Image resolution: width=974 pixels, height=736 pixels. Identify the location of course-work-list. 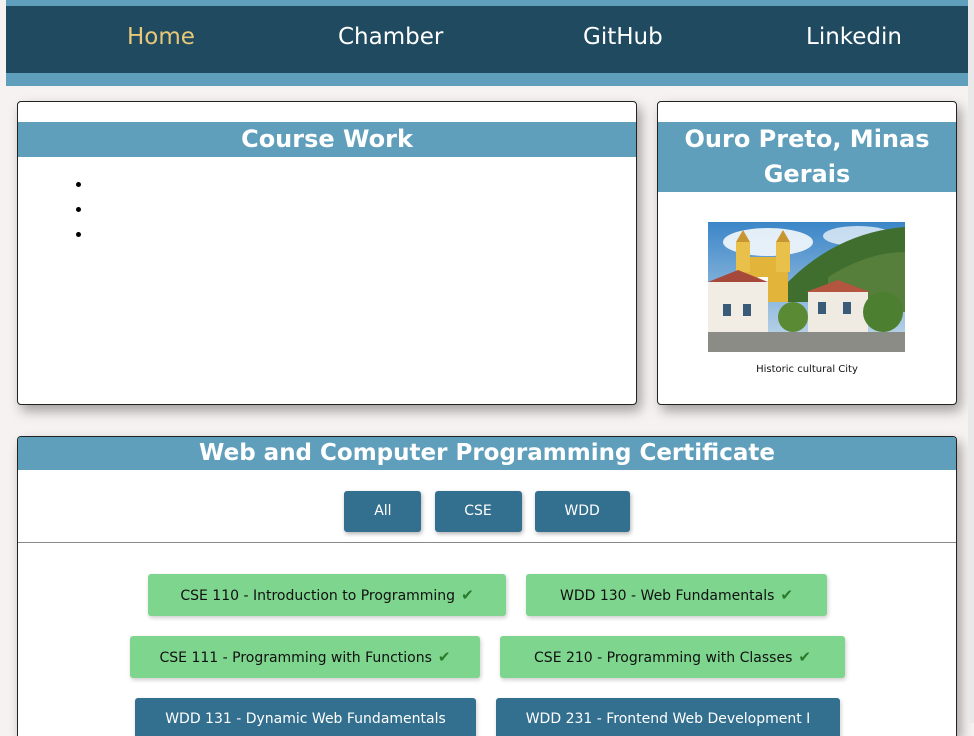
(327, 212).